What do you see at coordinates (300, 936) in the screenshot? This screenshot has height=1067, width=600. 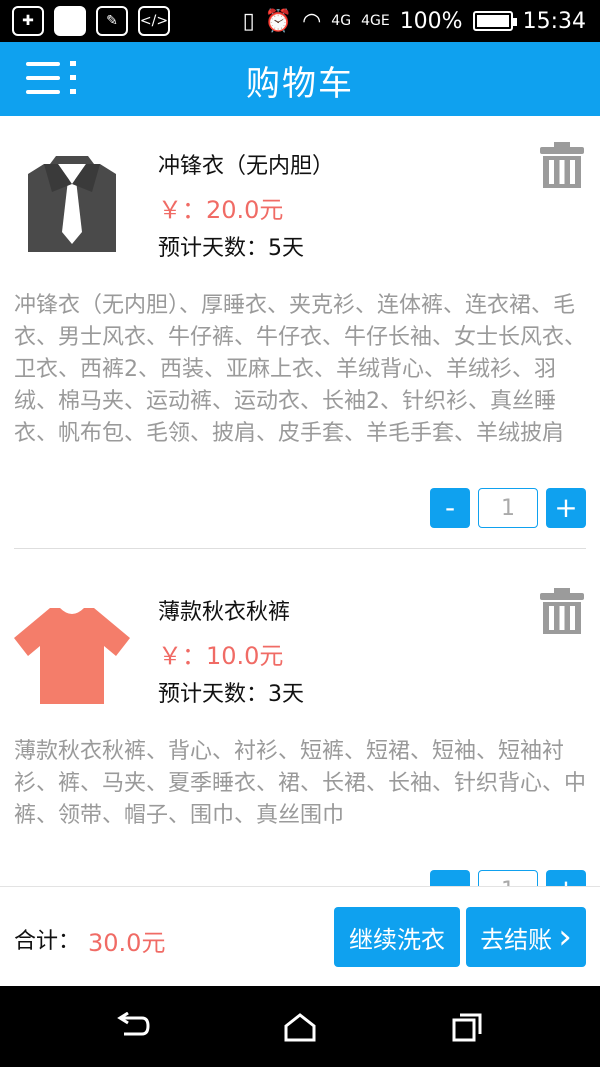 I see `checkout-bar: 合计： 30.0元 继续洗衣 去结账 ›` at bounding box center [300, 936].